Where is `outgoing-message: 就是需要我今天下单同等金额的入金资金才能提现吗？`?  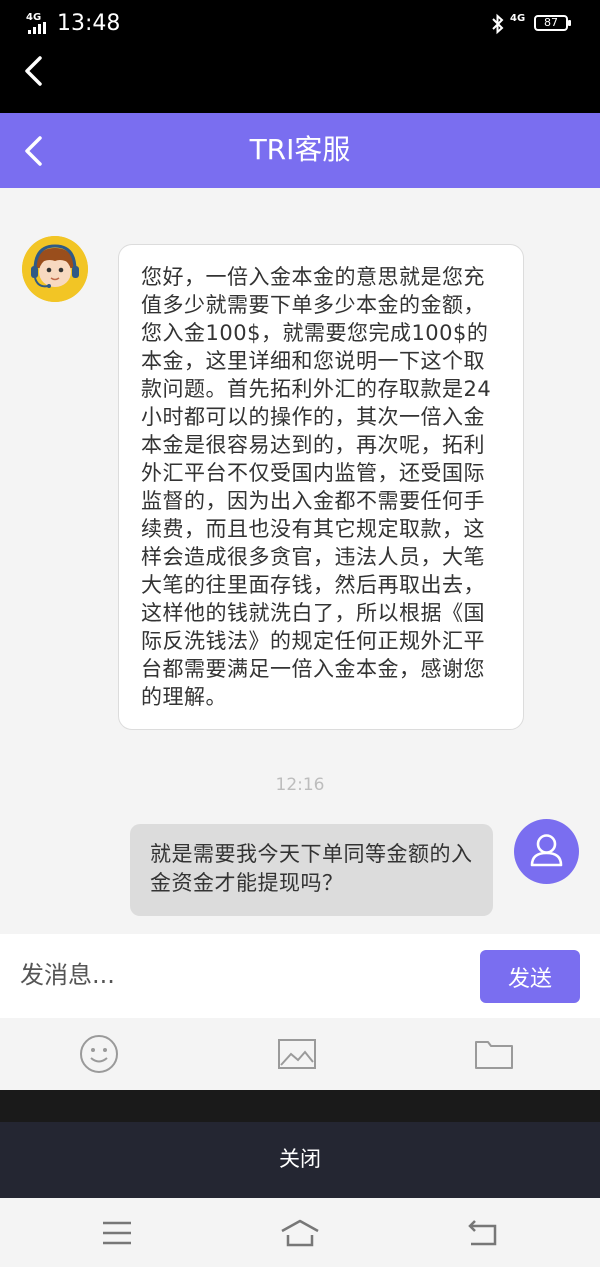 outgoing-message: 就是需要我今天下单同等金额的入金资金才能提现吗？ is located at coordinates (311, 870).